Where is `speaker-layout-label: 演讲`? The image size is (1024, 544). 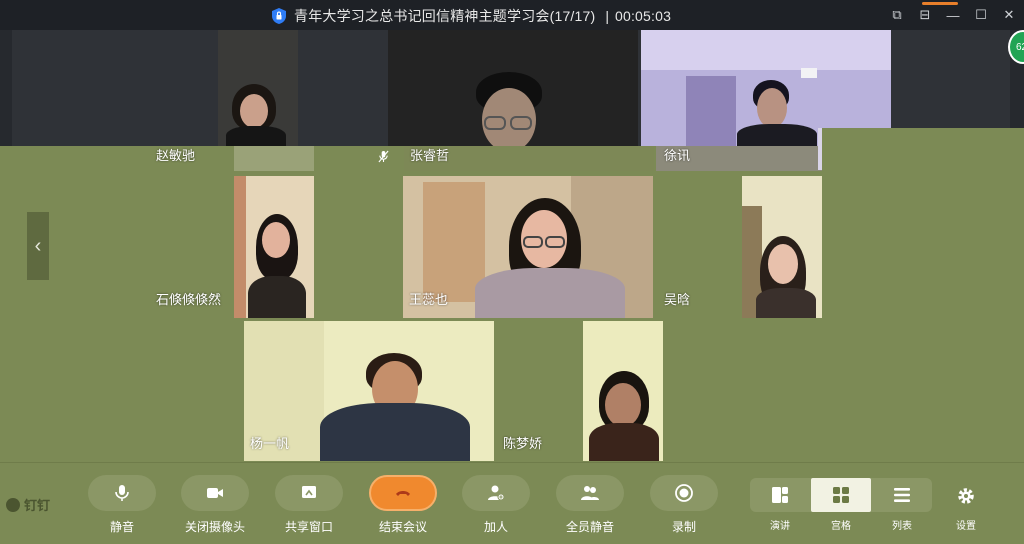 speaker-layout-label: 演讲 is located at coordinates (780, 526).